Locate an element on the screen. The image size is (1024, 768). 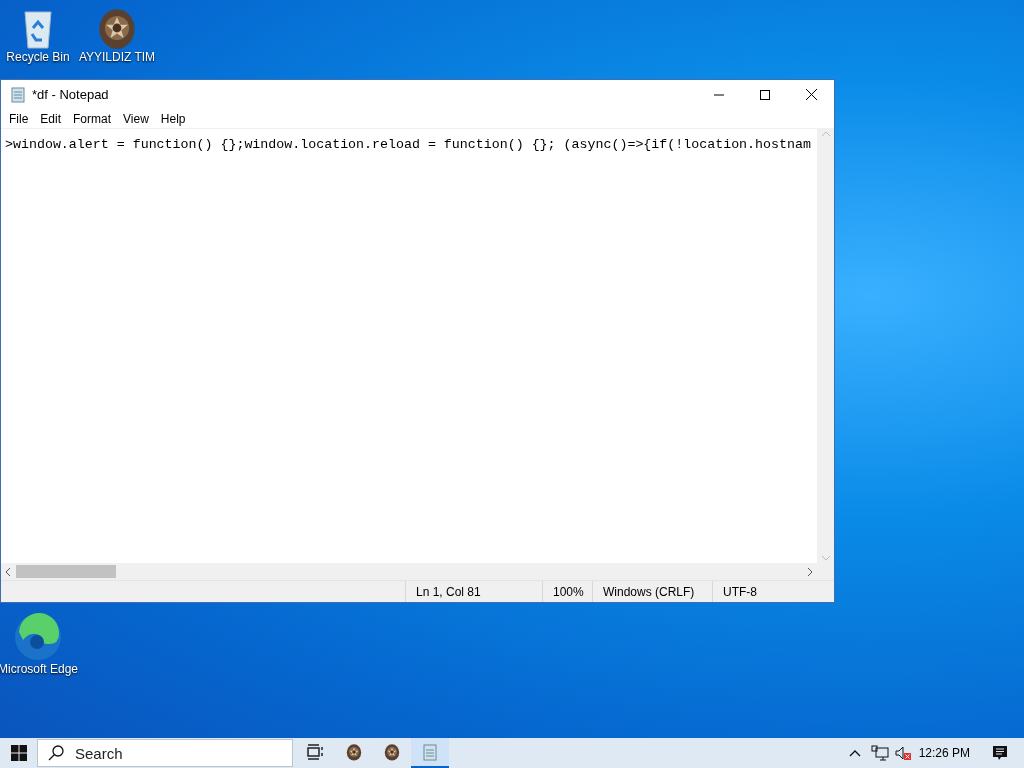
desktop-icon-label: AYYILDIZ TIM is located at coordinates (117, 57).